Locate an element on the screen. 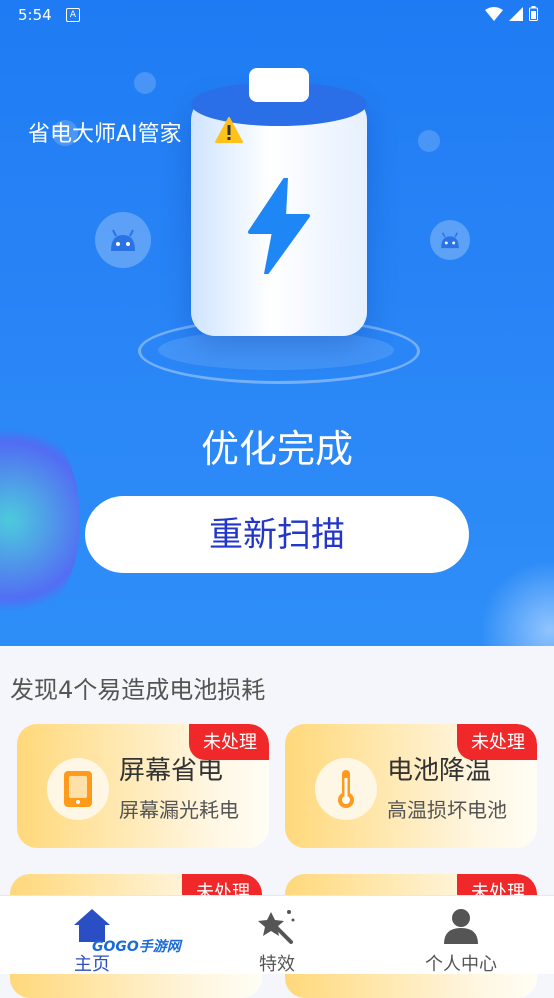 This screenshot has height=998, width=554. nav-item-profile: 个人中心 is located at coordinates (461, 935).